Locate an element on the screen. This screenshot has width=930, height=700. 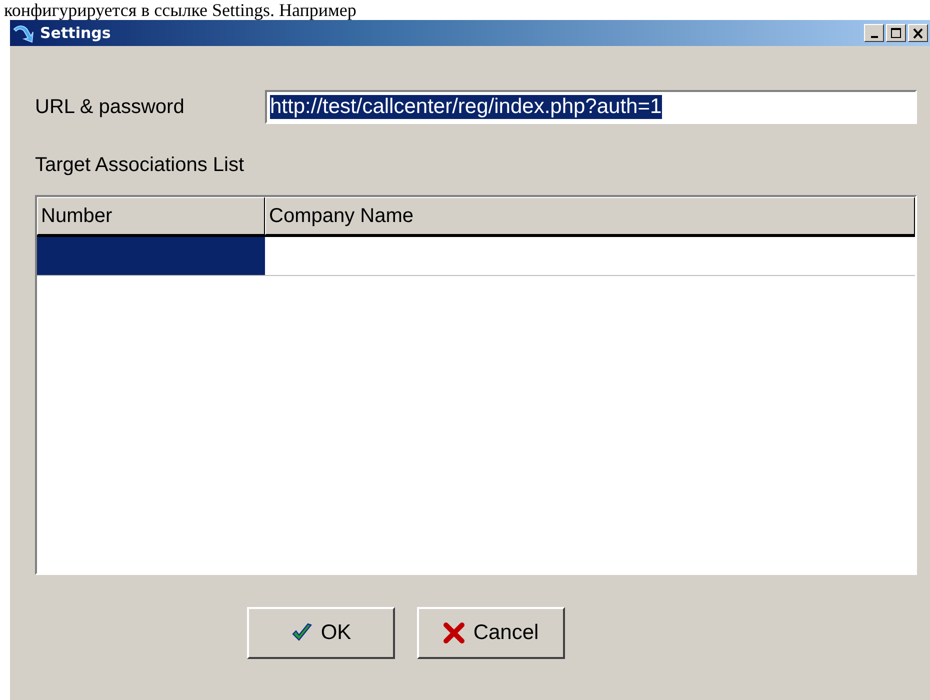
minimize-button is located at coordinates (874, 33).